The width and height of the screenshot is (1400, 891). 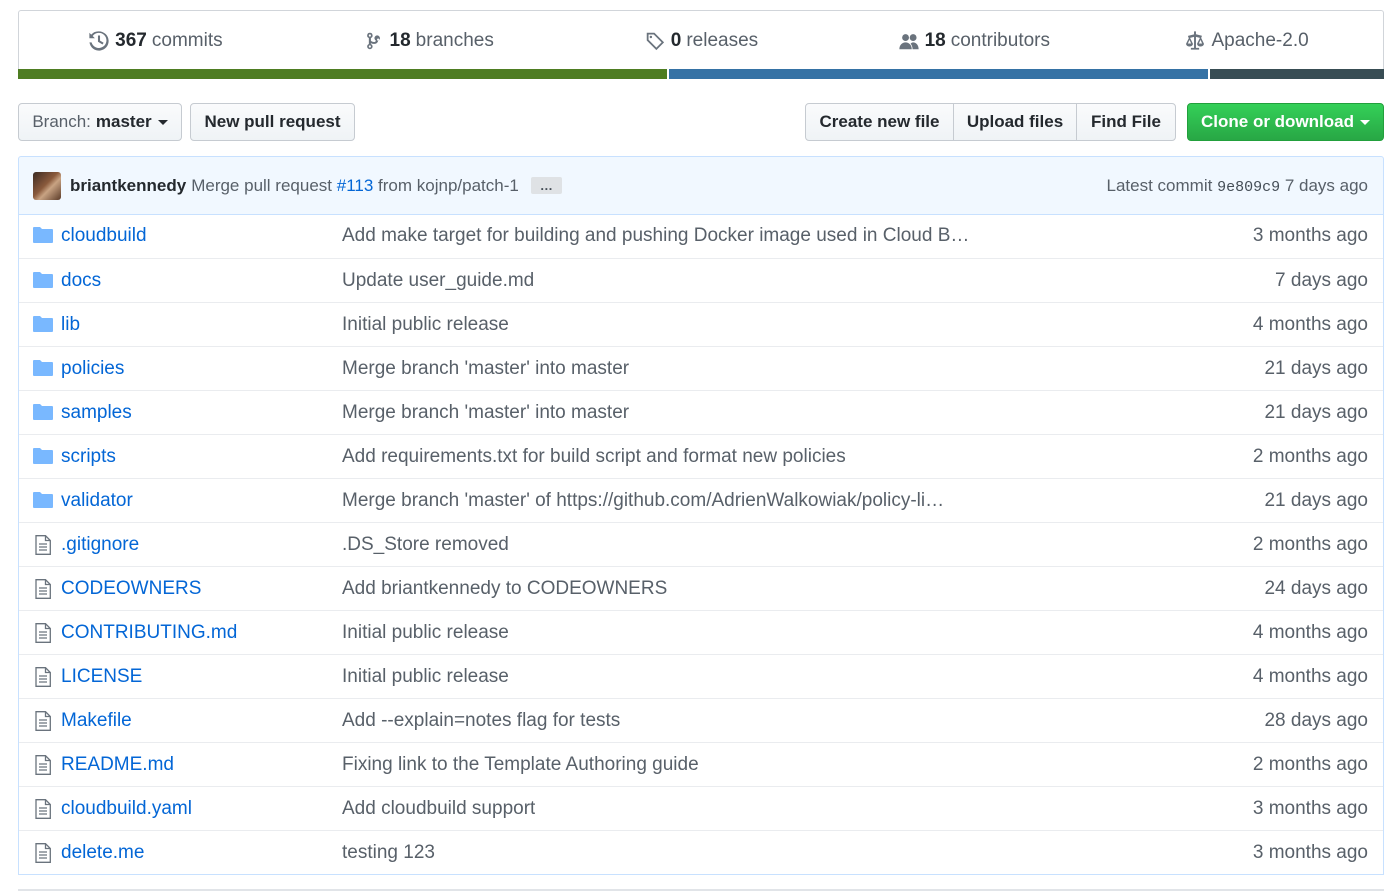 I want to click on commits-link: 367 commits, so click(x=155, y=40).